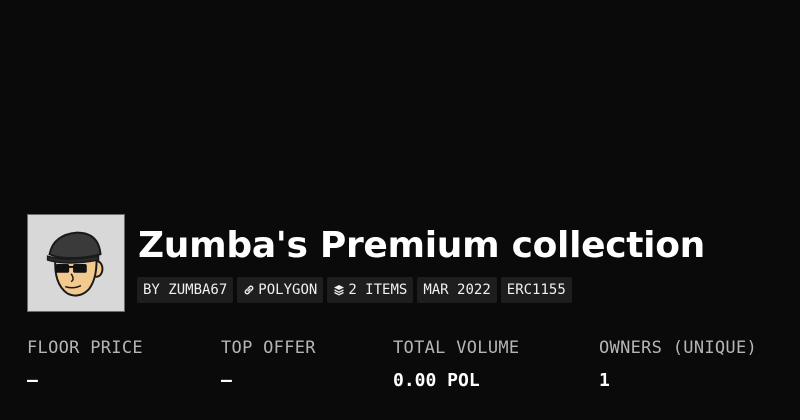 Image resolution: width=800 pixels, height=420 pixels. I want to click on collection-avatar, so click(76, 263).